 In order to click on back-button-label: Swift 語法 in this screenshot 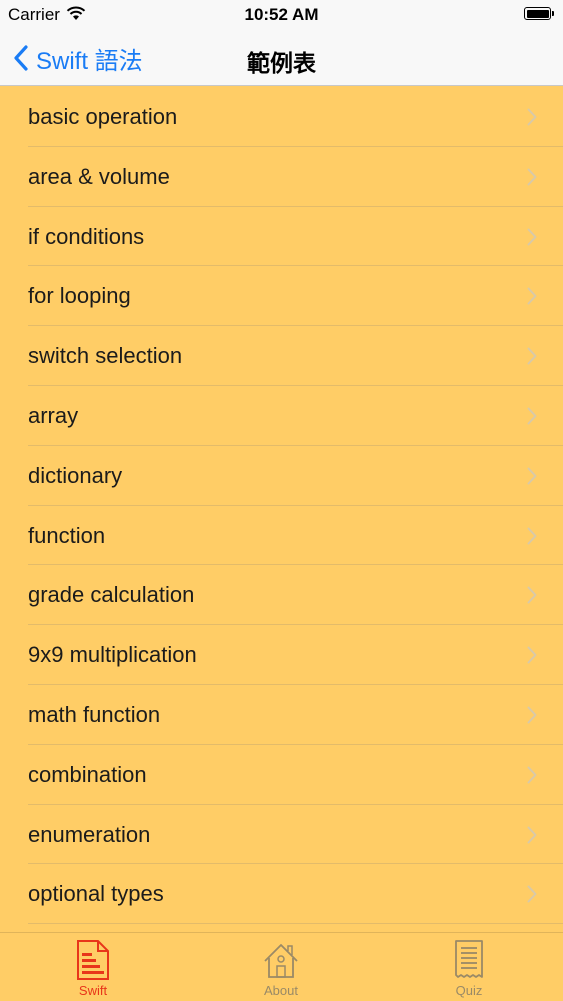, I will do `click(89, 61)`.